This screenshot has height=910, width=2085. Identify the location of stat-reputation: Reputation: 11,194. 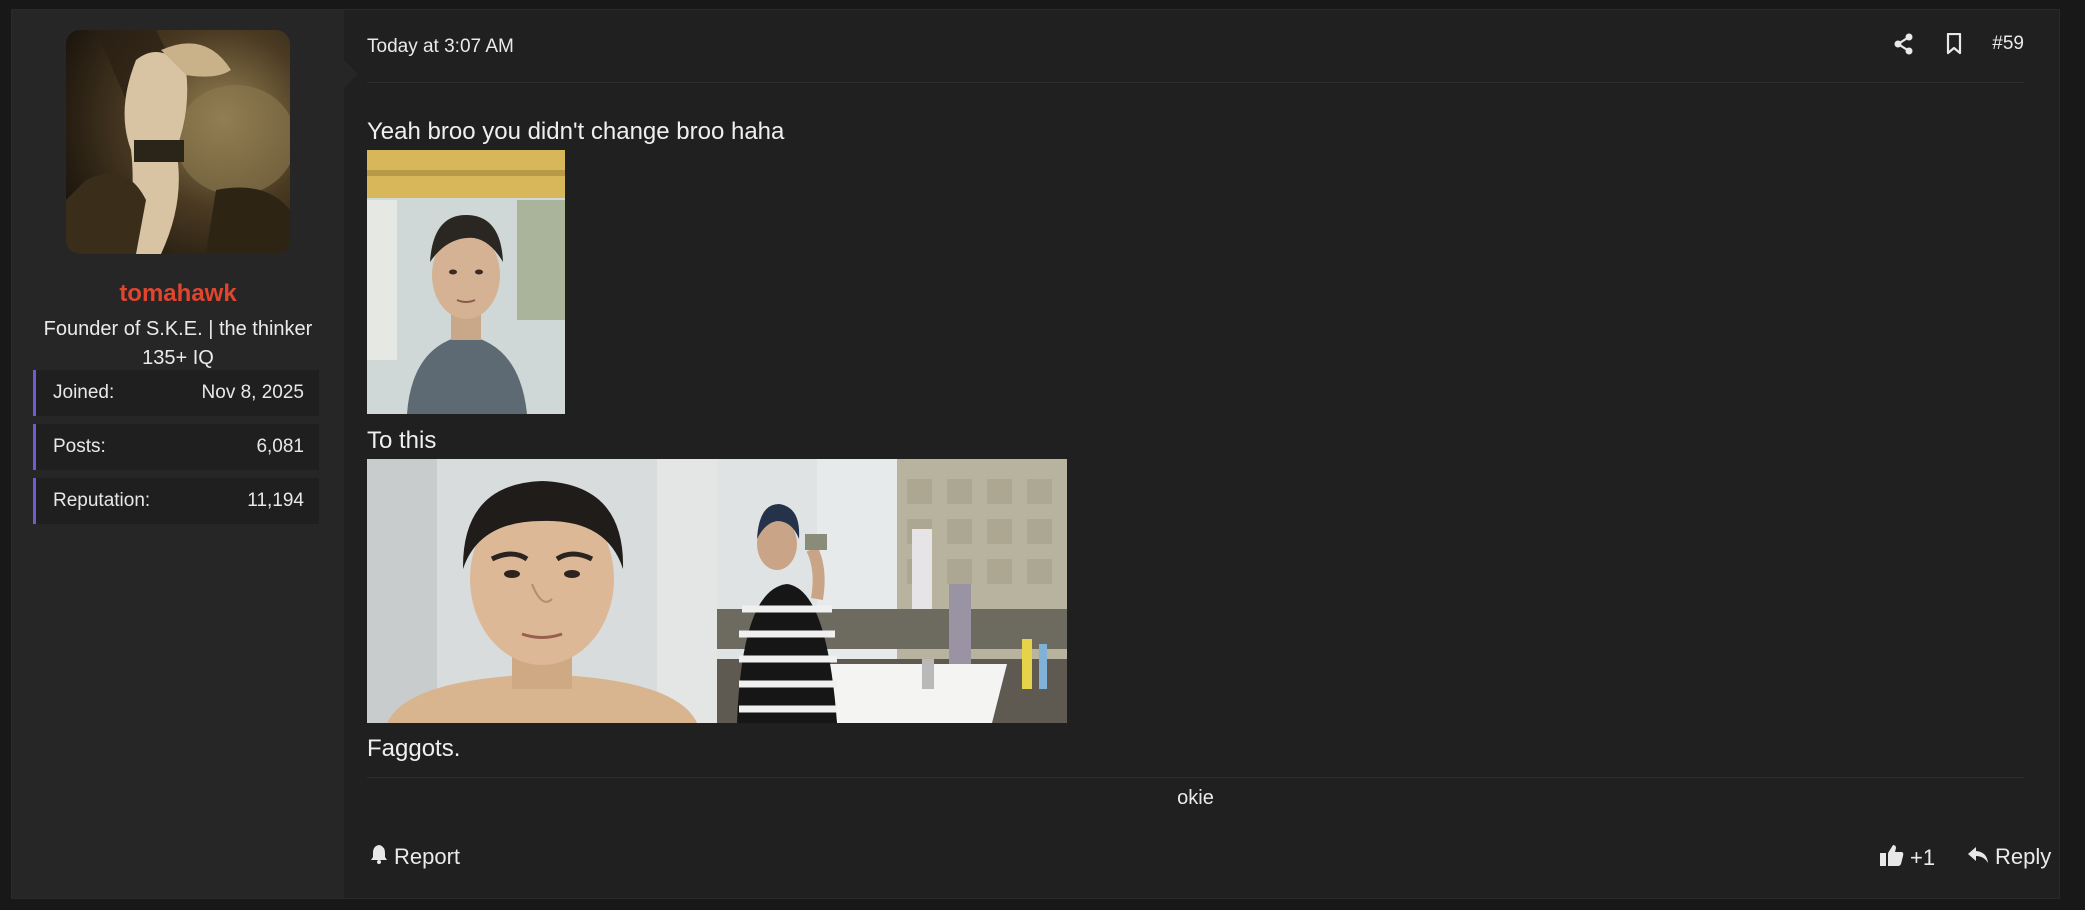
(176, 501).